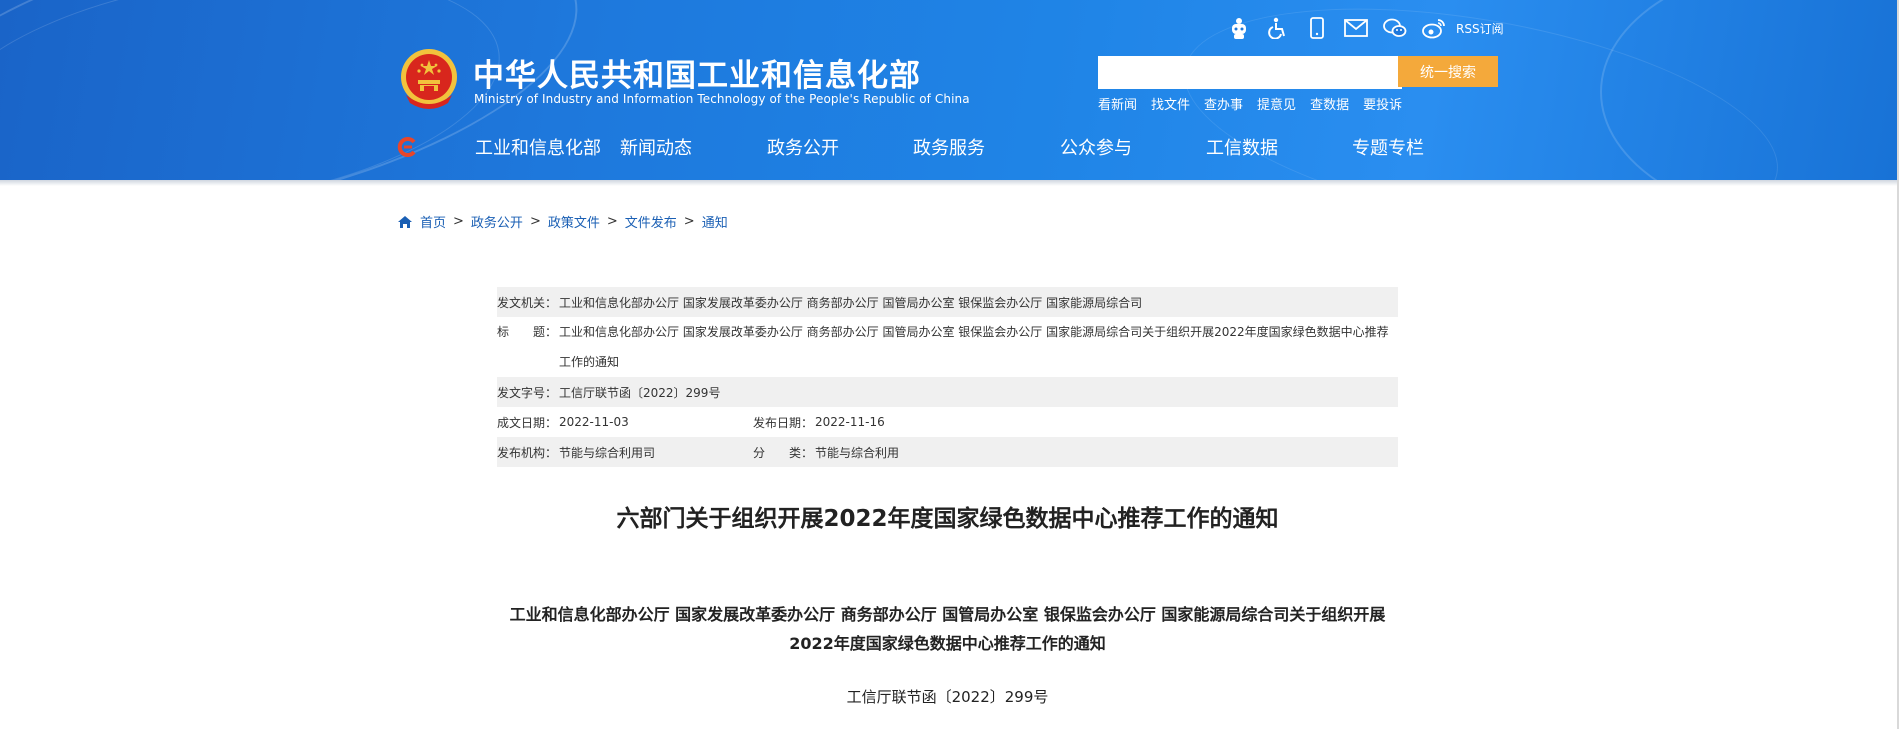 This screenshot has height=729, width=1899. Describe the element at coordinates (1239, 28) in the screenshot. I see `robot-icon` at that location.